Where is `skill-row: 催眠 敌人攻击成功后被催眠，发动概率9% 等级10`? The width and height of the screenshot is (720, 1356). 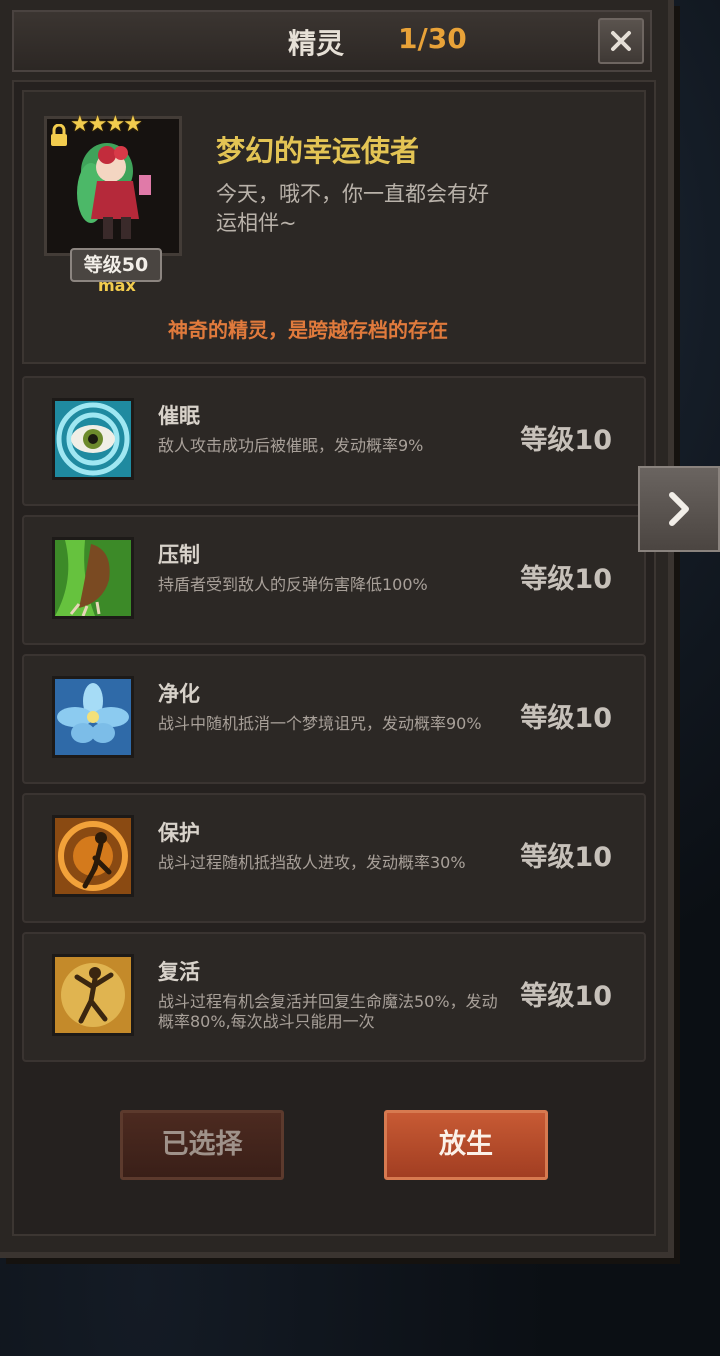 skill-row: 催眠 敌人攻击成功后被催眠，发动概率9% 等级10 is located at coordinates (334, 441).